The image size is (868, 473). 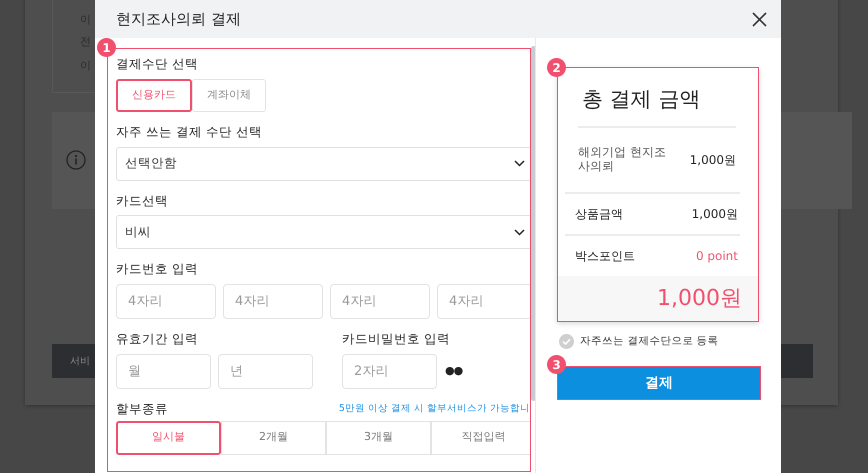 I want to click on installment-tab: 일시불, so click(x=168, y=437).